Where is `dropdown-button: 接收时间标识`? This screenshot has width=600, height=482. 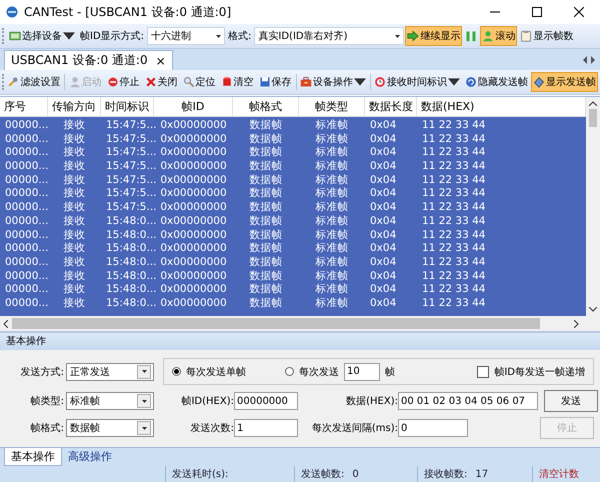
dropdown-button: 接收时间标识 is located at coordinates (417, 82).